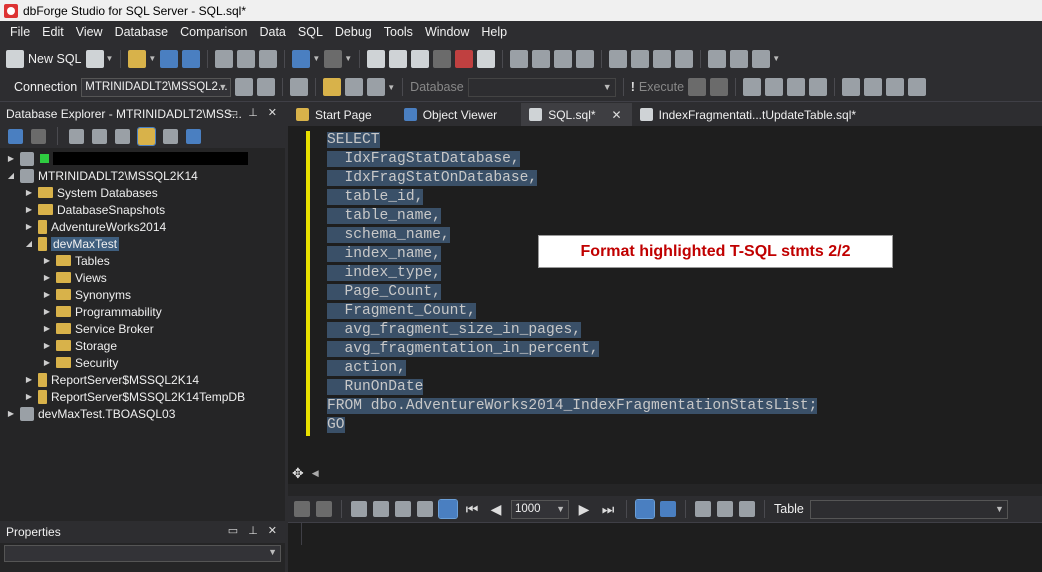  I want to click on query-options-dropdown-icon: ▼, so click(391, 87).